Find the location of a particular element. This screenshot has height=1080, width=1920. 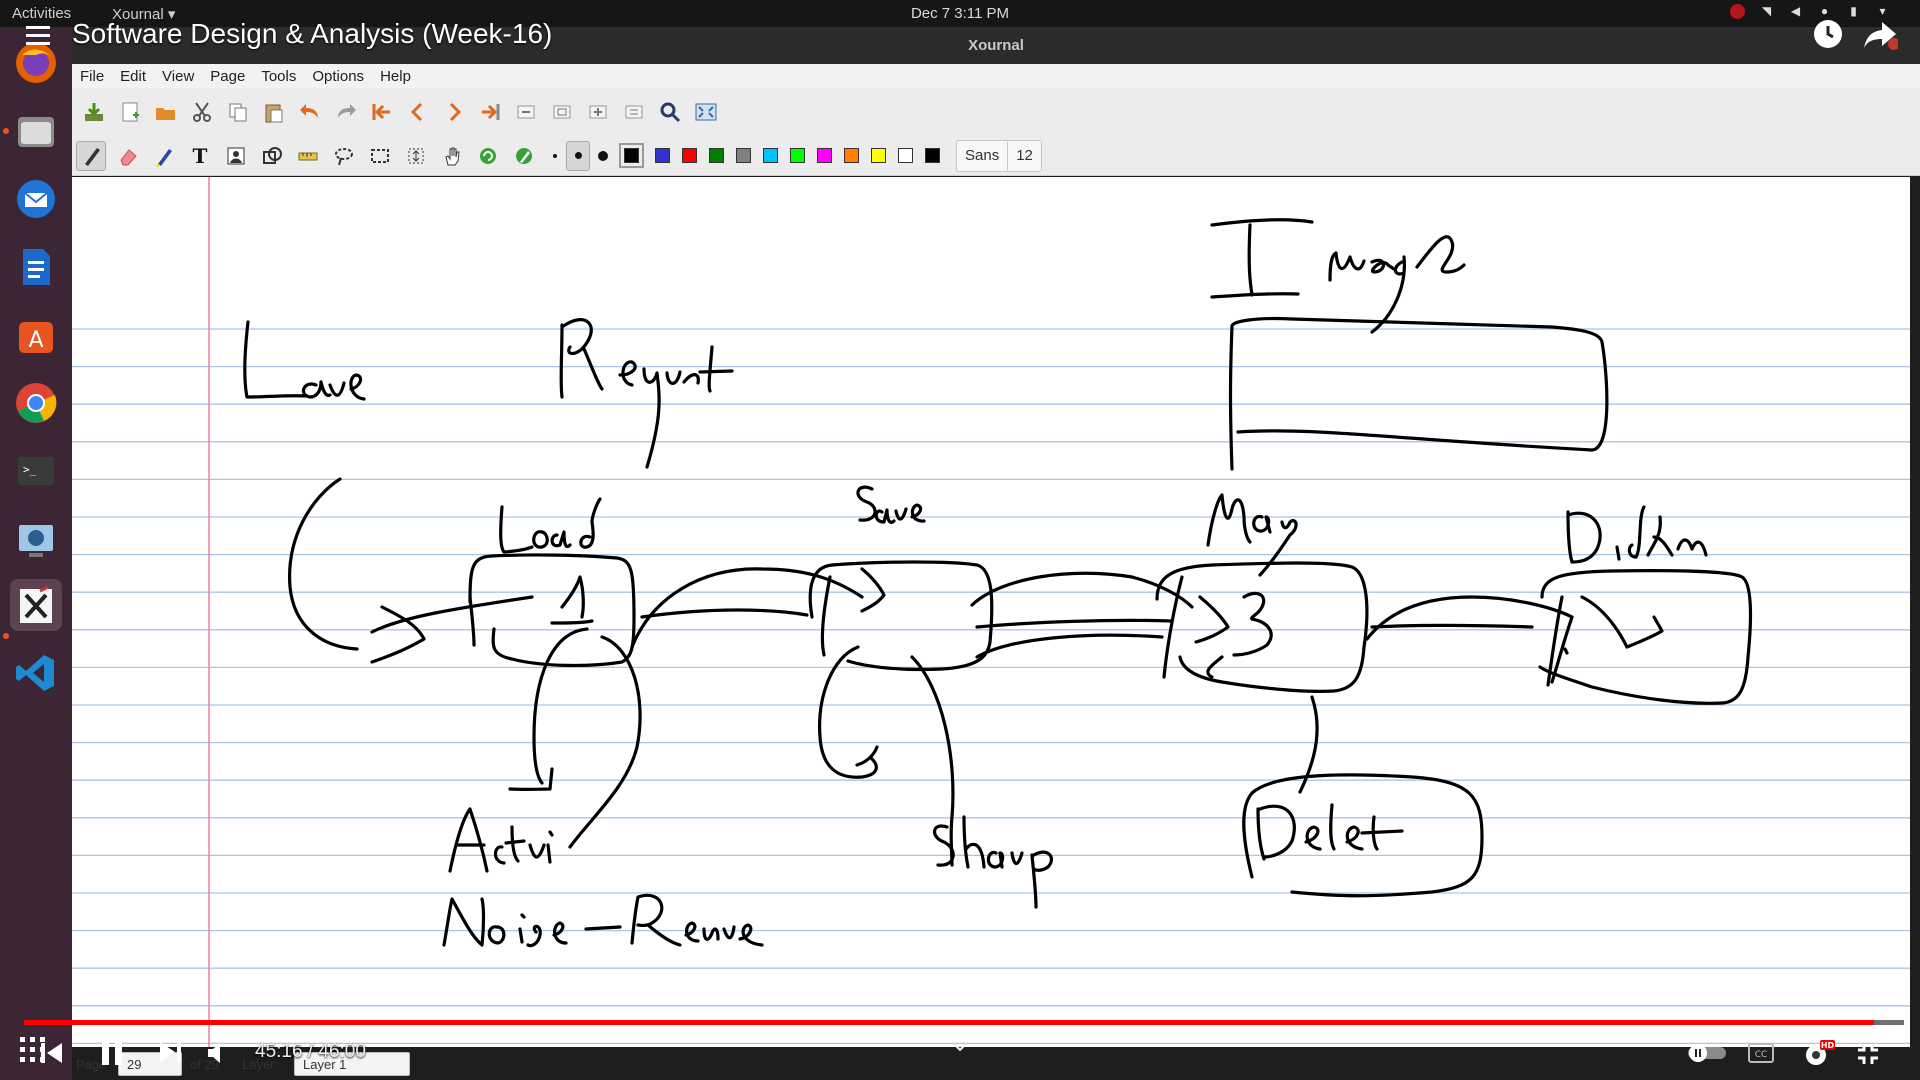

terminal-icon: >_ is located at coordinates (36, 471).